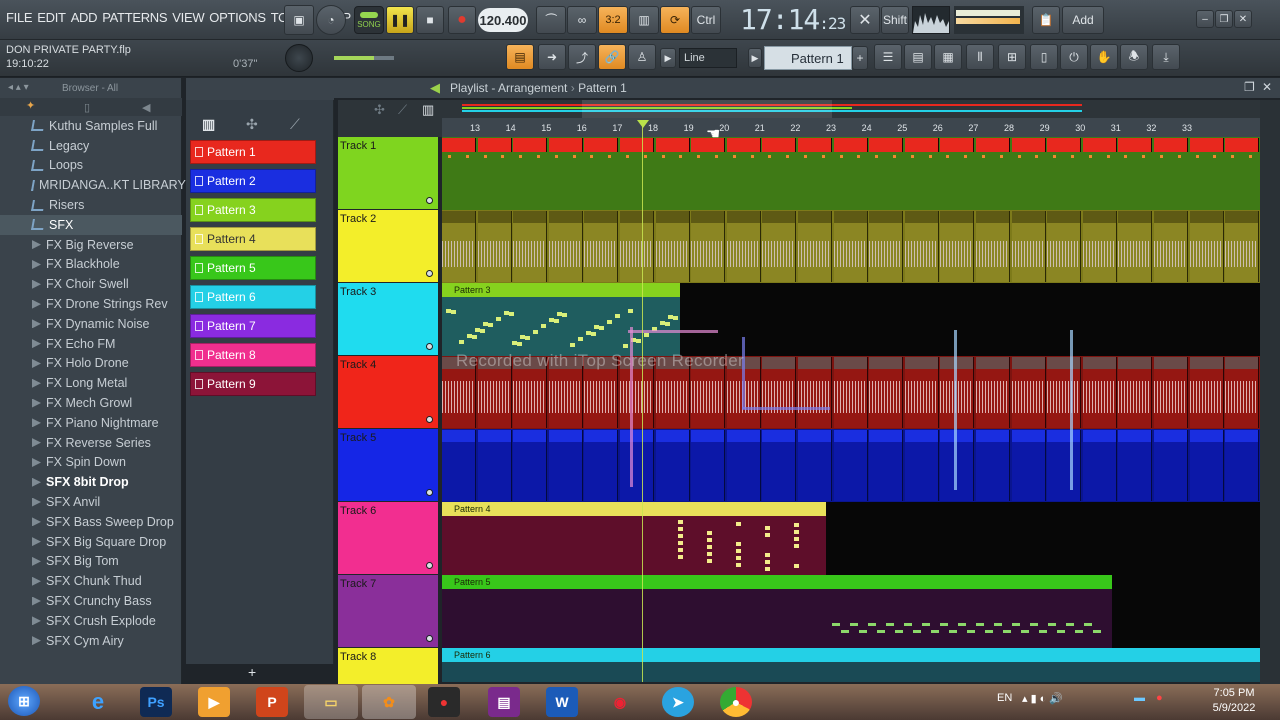 The height and width of the screenshot is (720, 1280). What do you see at coordinates (562, 702) in the screenshot?
I see `word-icon: W` at bounding box center [562, 702].